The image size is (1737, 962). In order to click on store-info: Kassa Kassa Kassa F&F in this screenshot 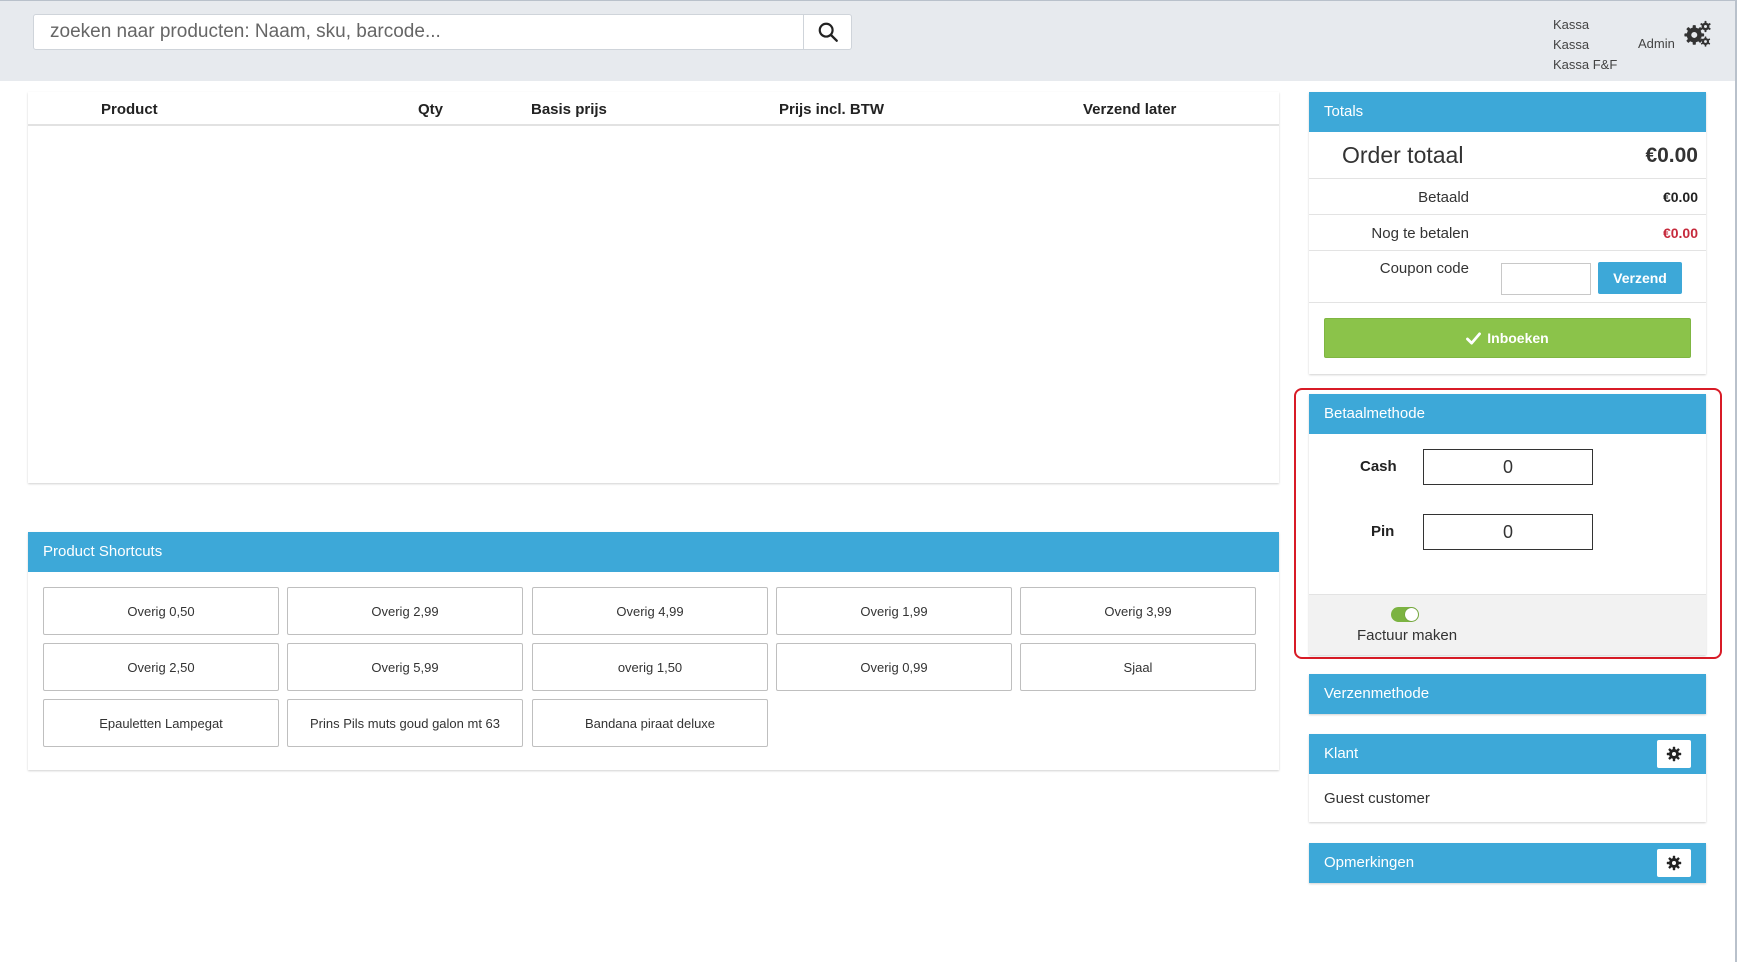, I will do `click(1585, 45)`.